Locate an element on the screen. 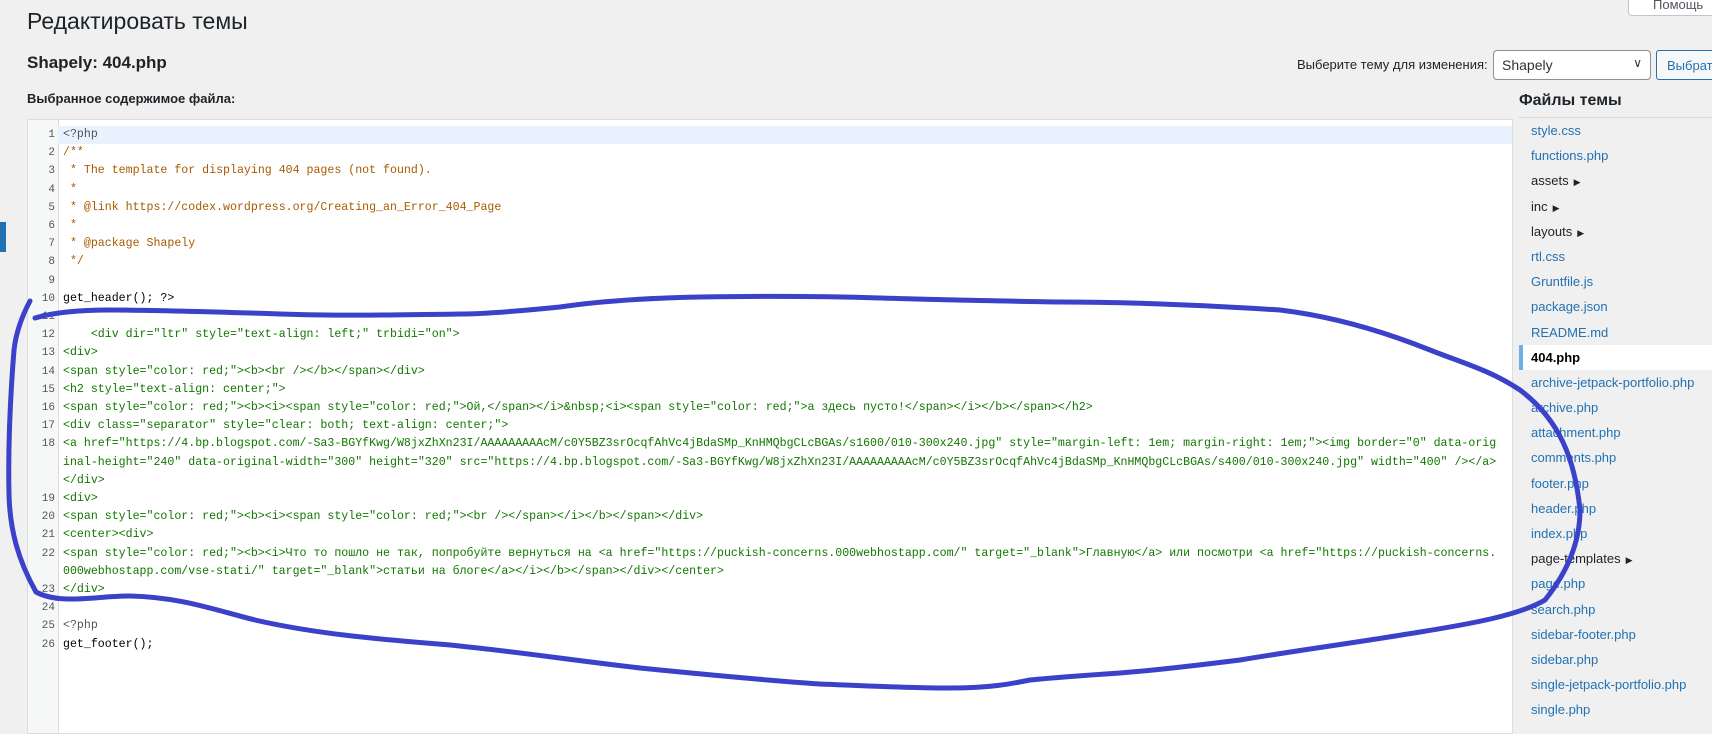  file-item: functions.php is located at coordinates (1615, 155).